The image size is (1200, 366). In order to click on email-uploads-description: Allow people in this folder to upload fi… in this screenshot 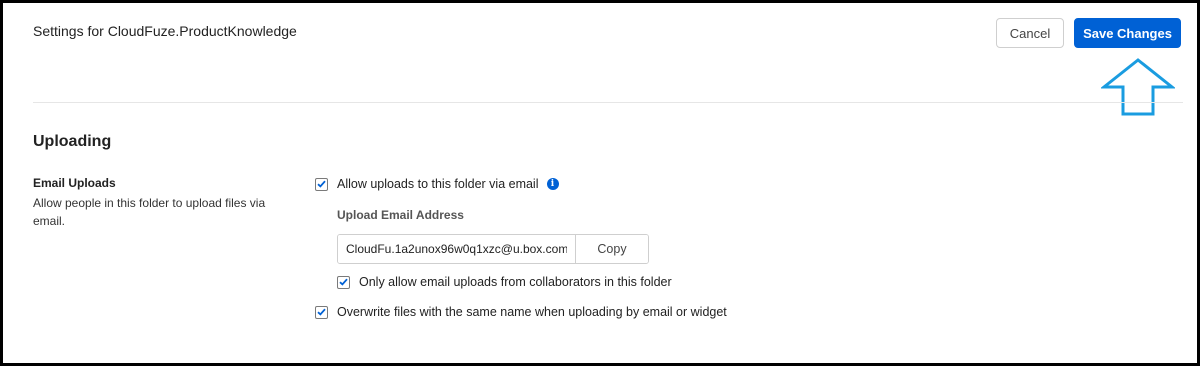, I will do `click(149, 212)`.